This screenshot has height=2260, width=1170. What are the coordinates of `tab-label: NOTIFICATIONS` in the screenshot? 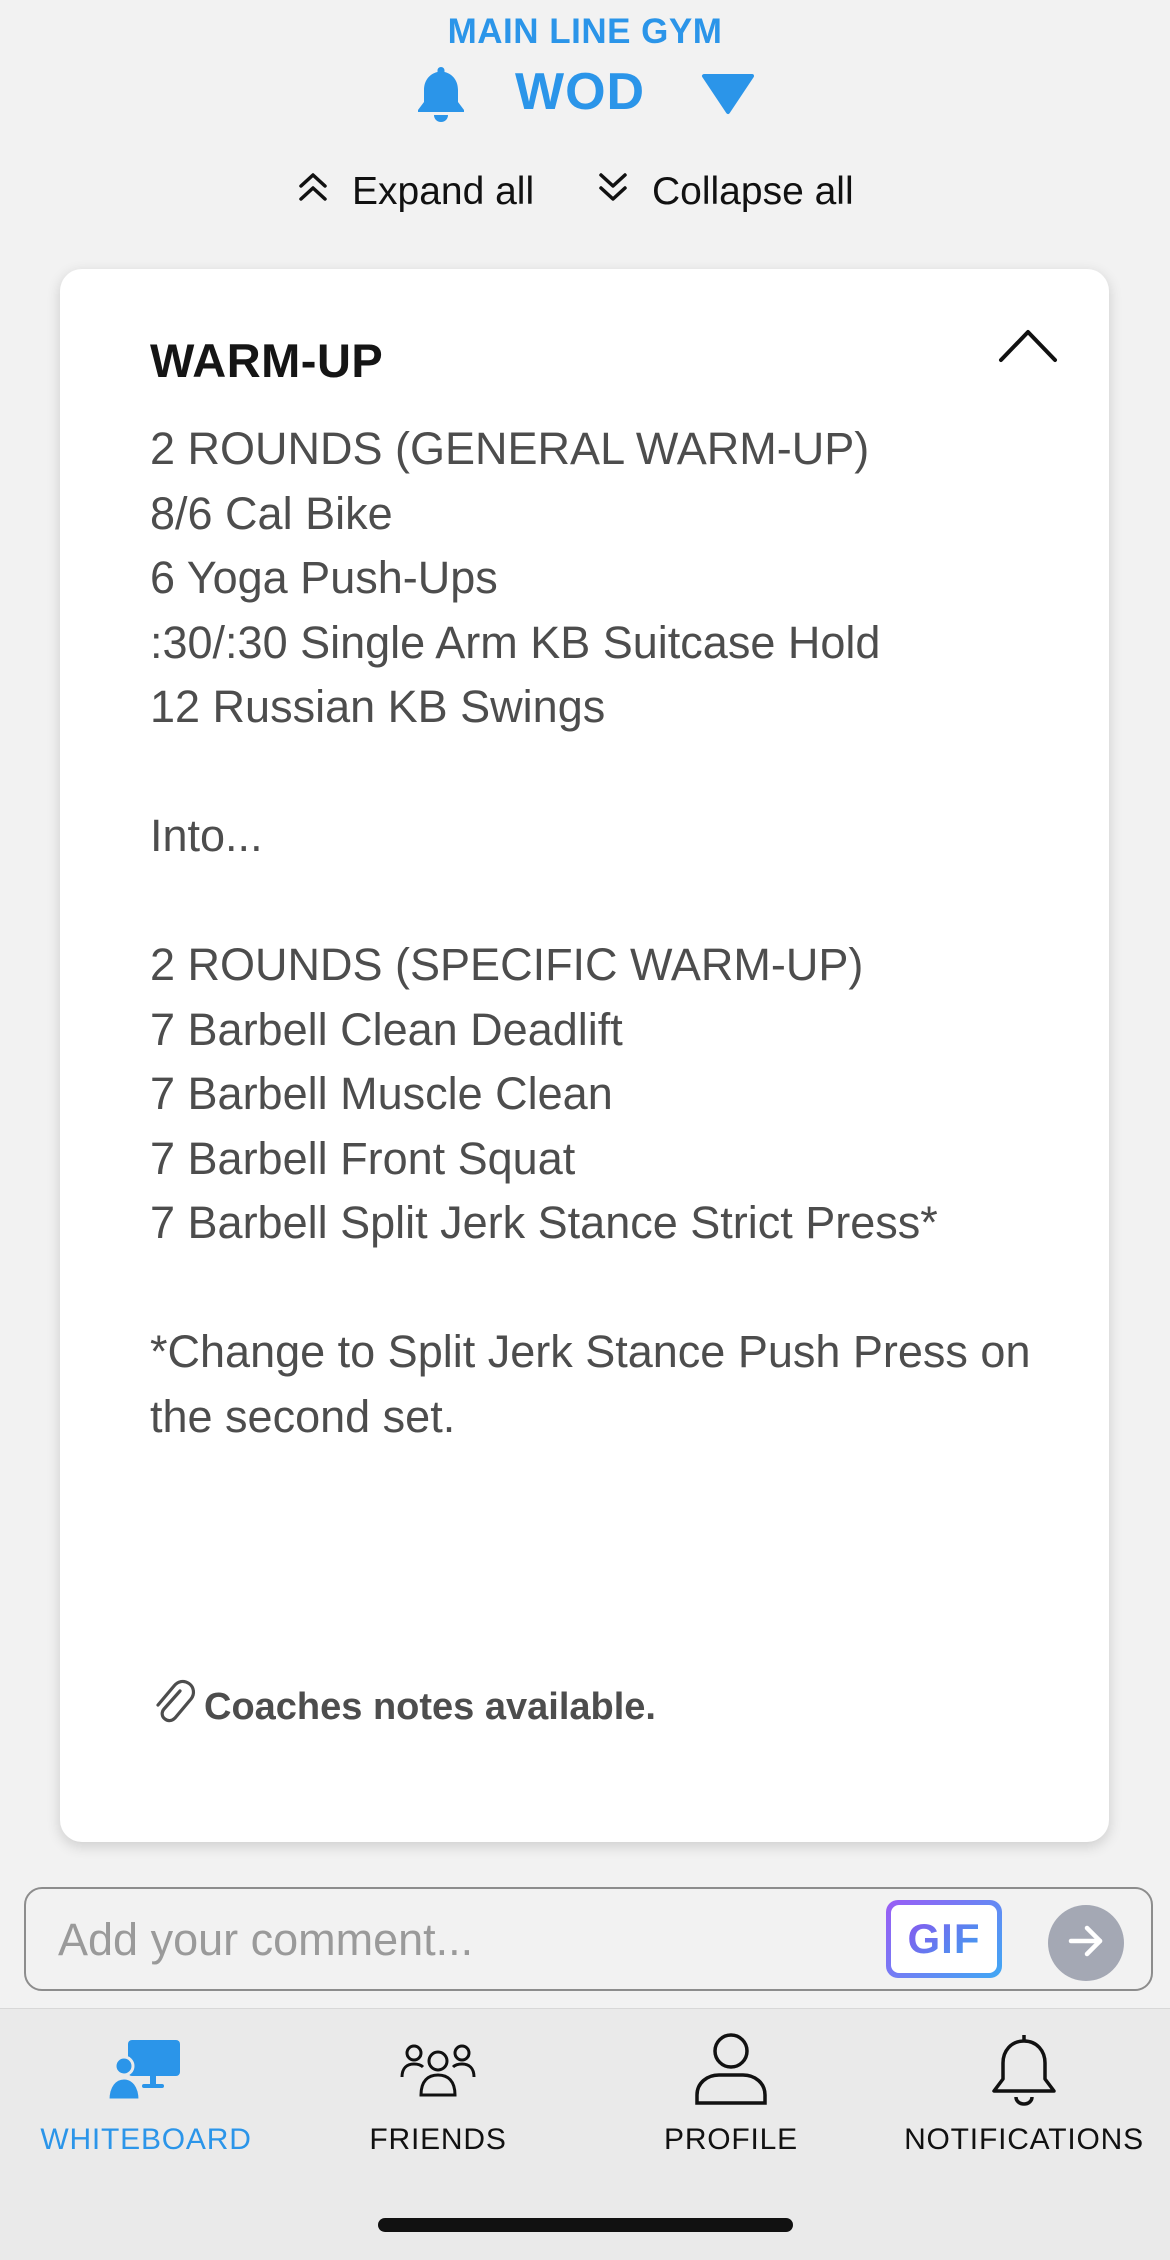 It's located at (1024, 2139).